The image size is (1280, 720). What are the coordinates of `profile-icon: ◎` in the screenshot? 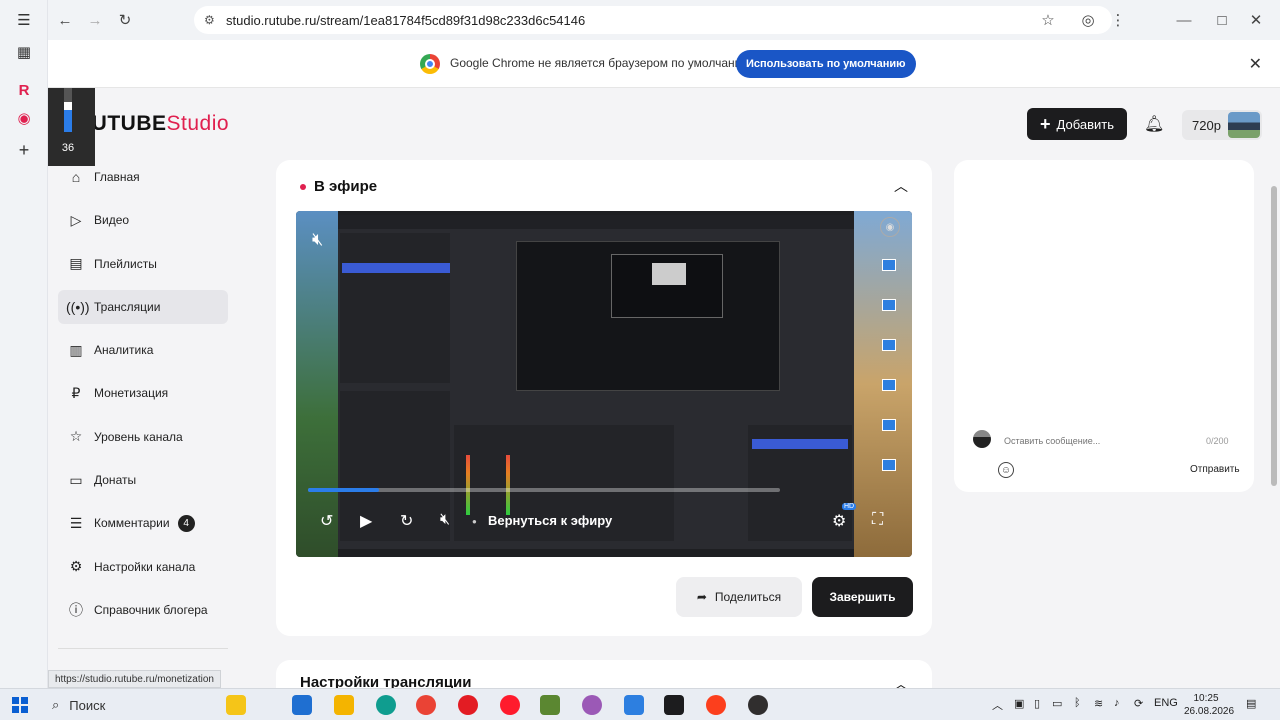 It's located at (1088, 20).